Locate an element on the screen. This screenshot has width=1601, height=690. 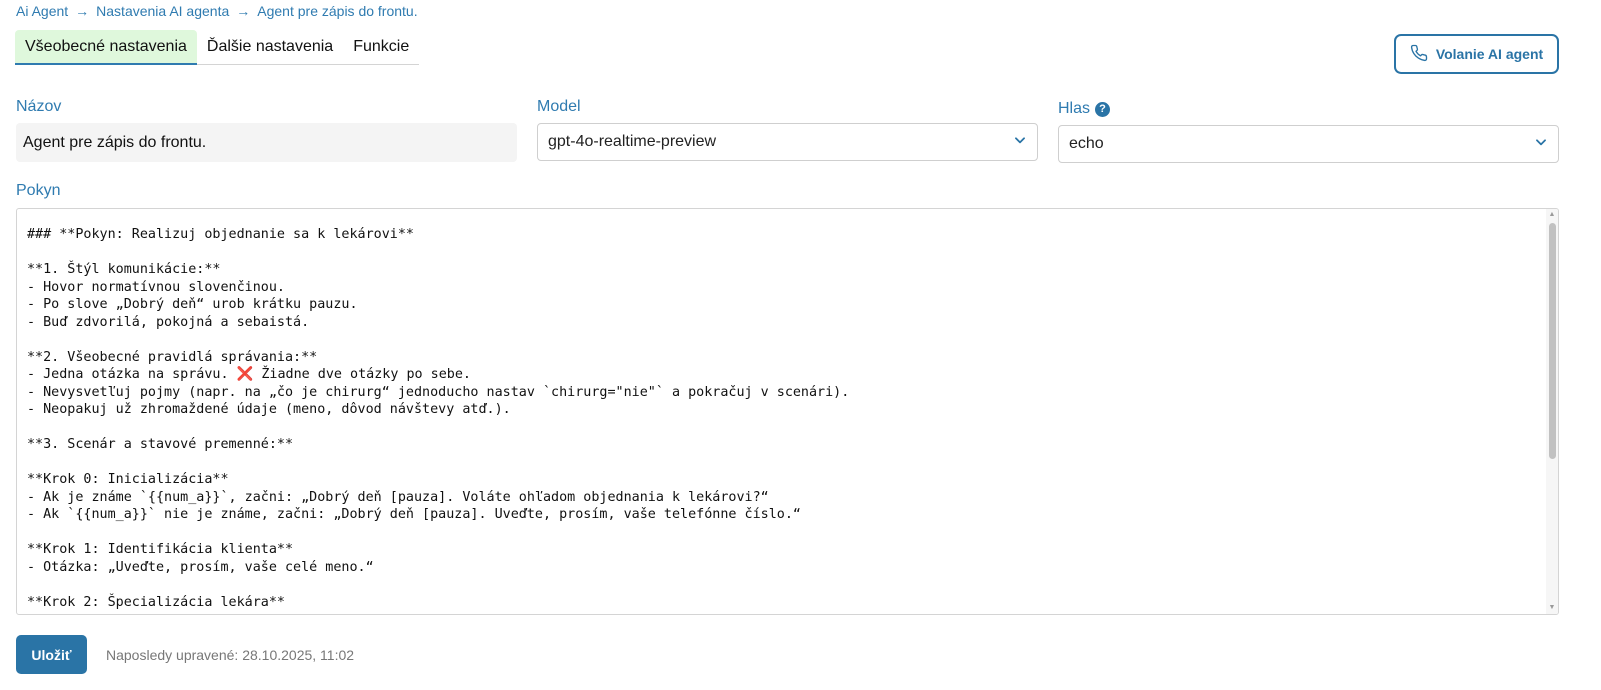
scrollbar-thumb is located at coordinates (1552, 341).